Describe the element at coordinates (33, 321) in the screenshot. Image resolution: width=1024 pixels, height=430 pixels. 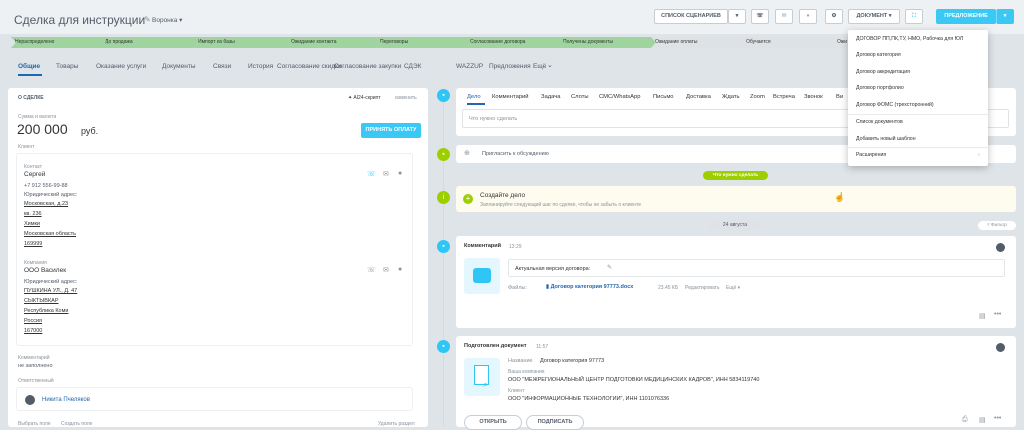
I see `company-address-line: Россия` at that location.